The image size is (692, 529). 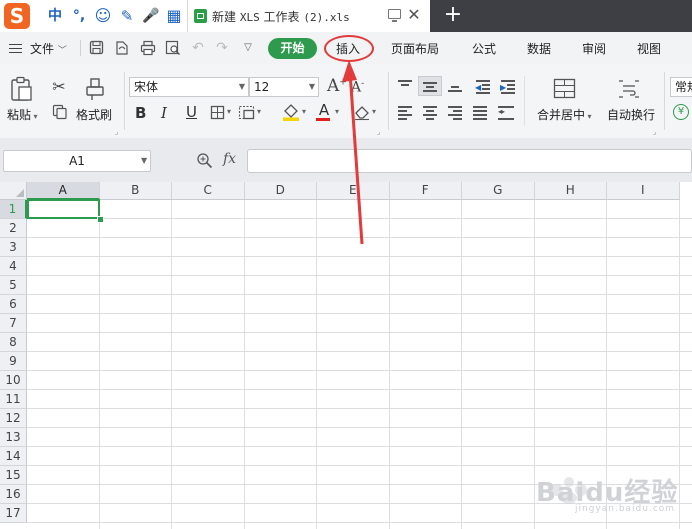 What do you see at coordinates (13, 342) in the screenshot?
I see `row-header-8: 8` at bounding box center [13, 342].